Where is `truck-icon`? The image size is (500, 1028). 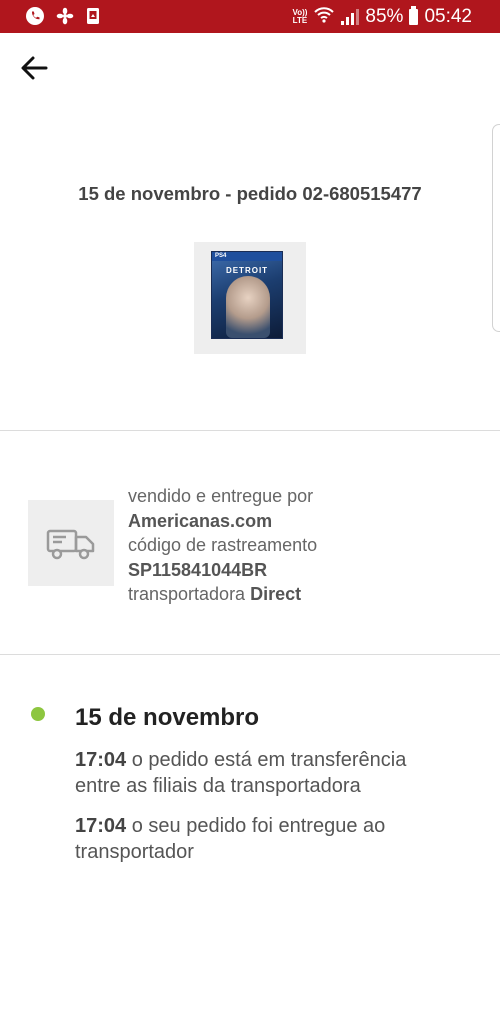
truck-icon is located at coordinates (70, 544).